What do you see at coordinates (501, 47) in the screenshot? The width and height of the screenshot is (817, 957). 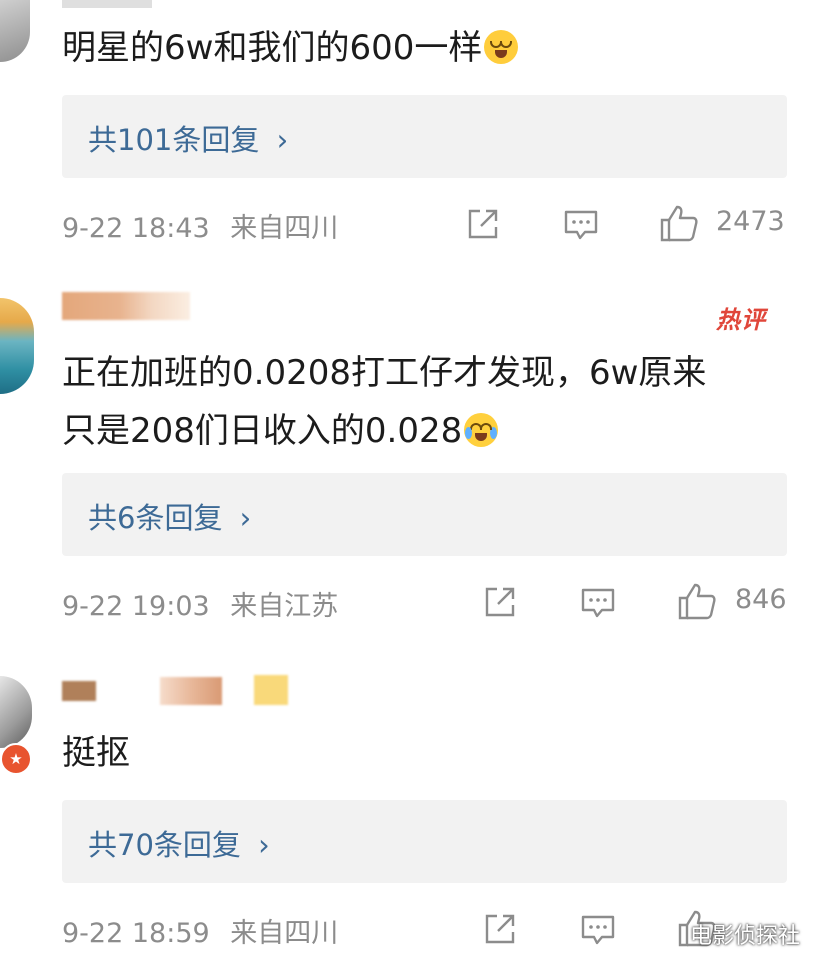 I see `crying-face-emoji-icon` at bounding box center [501, 47].